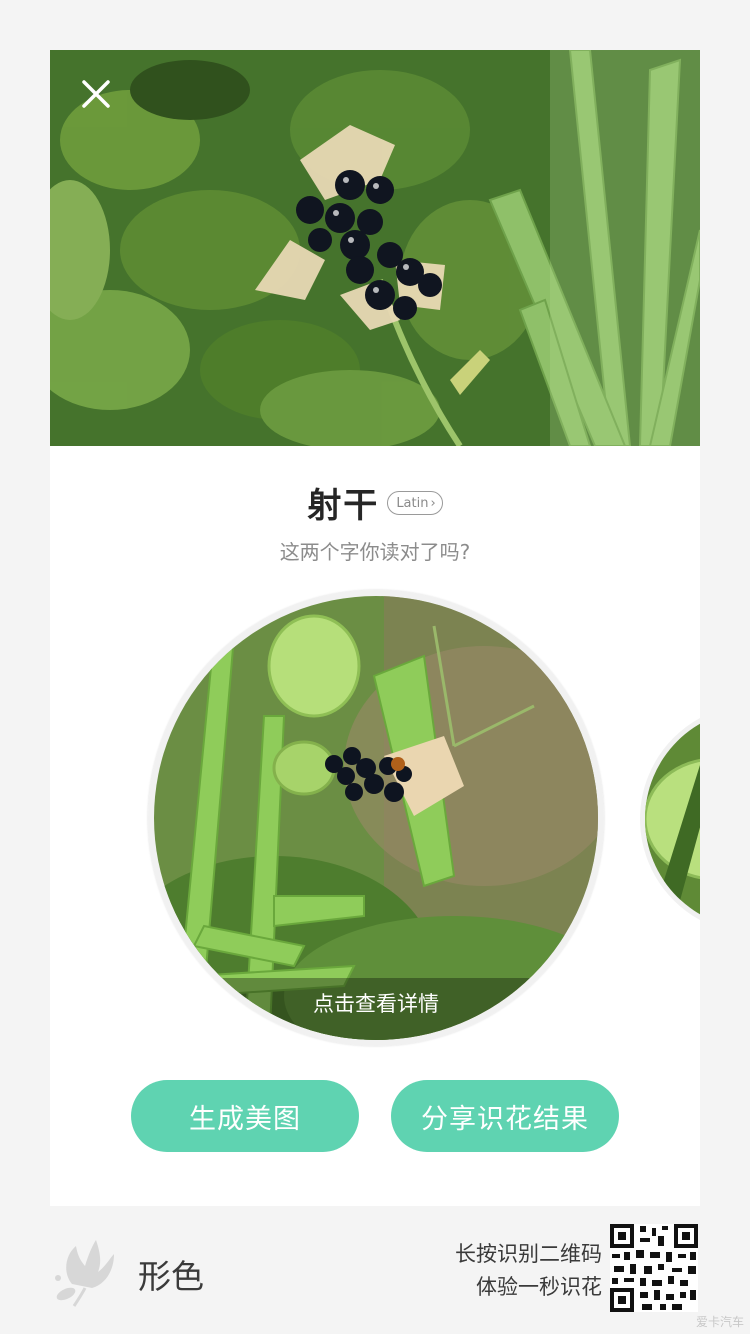 This screenshot has width=750, height=1334. I want to click on latin-label: Latin, so click(412, 503).